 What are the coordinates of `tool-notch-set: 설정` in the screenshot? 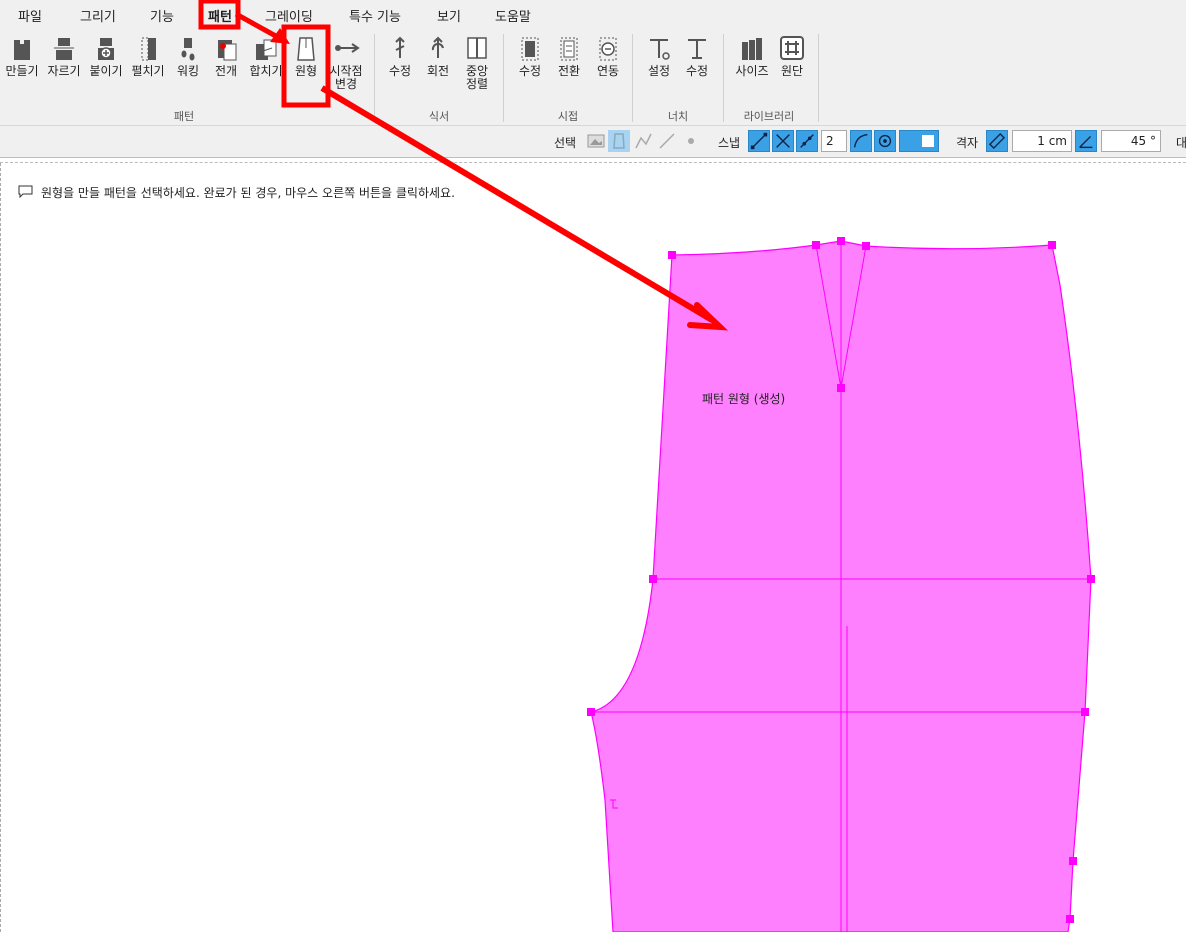 It's located at (659, 56).